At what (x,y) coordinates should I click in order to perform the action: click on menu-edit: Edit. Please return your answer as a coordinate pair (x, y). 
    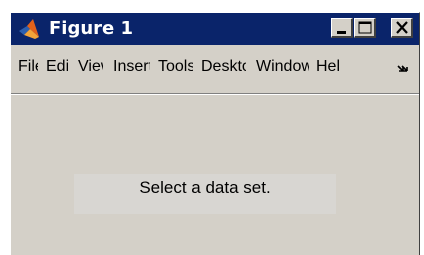
    Looking at the image, I should click on (57, 67).